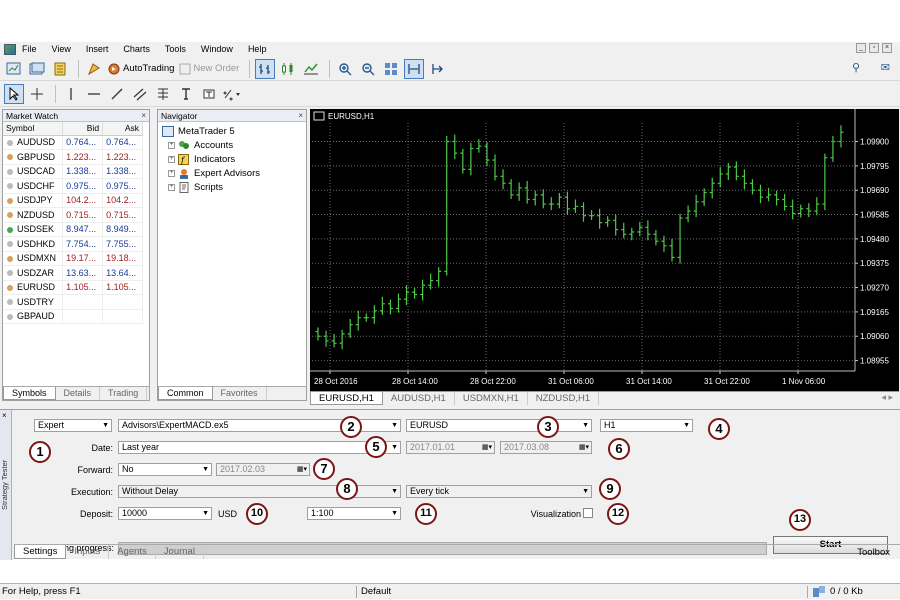  I want to click on leverage-select: 1:100 ▼, so click(354, 513).